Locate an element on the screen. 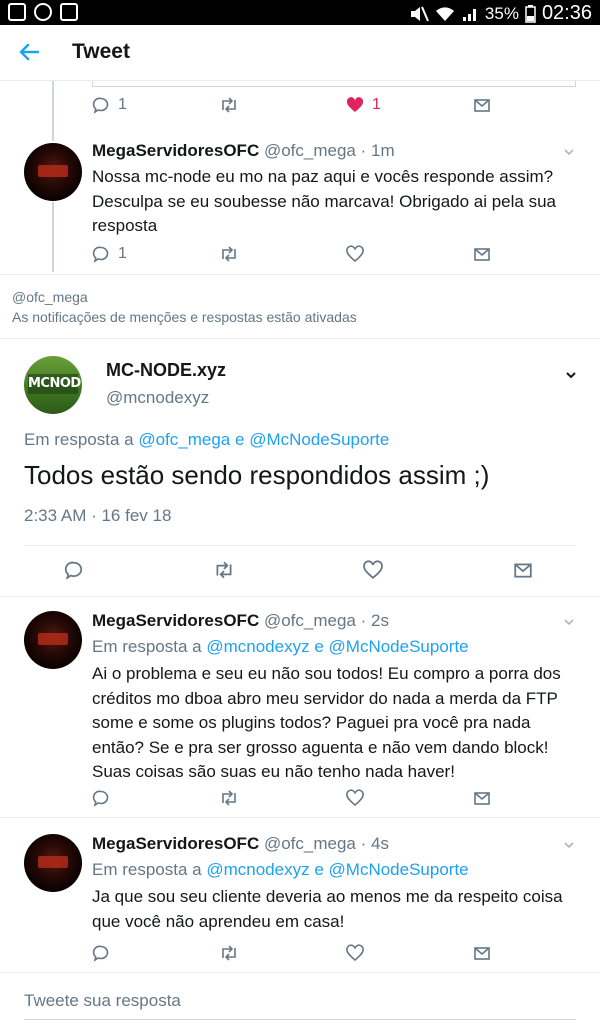 Image resolution: width=600 pixels, height=1024 pixels. reply-composer: Tweete sua resposta is located at coordinates (300, 998).